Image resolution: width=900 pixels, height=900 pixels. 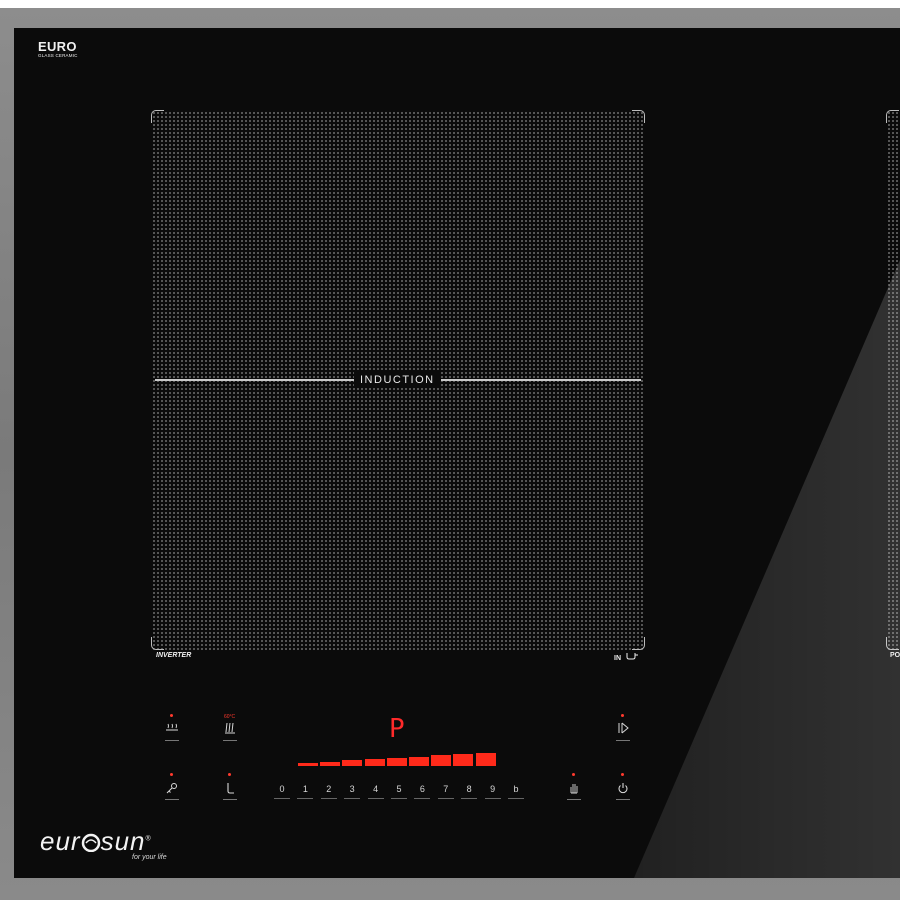 What do you see at coordinates (58, 55) in the screenshot?
I see `brand-subtitle: GLASS CERAMIC` at bounding box center [58, 55].